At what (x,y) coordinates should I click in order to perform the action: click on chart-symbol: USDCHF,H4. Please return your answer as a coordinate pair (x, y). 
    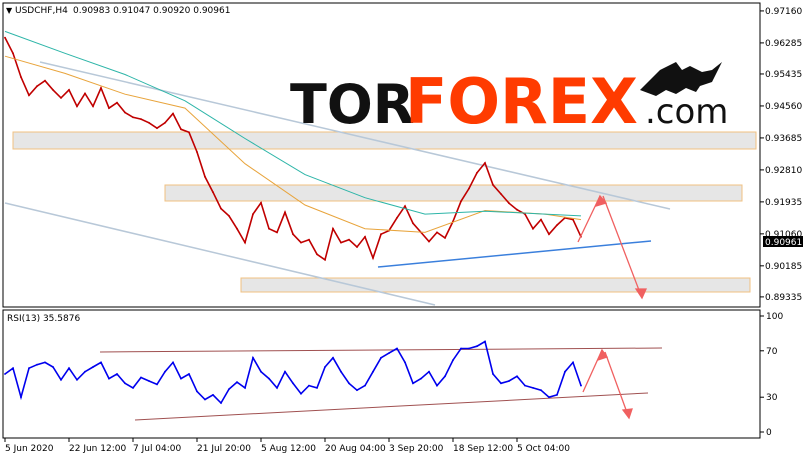
    Looking at the image, I should click on (41, 11).